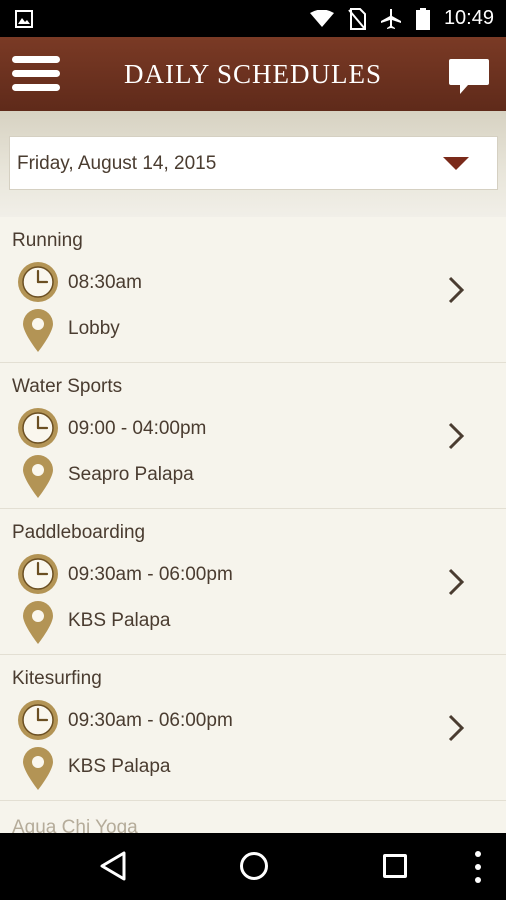 The height and width of the screenshot is (900, 506). I want to click on activity-name: Water Sports, so click(67, 386).